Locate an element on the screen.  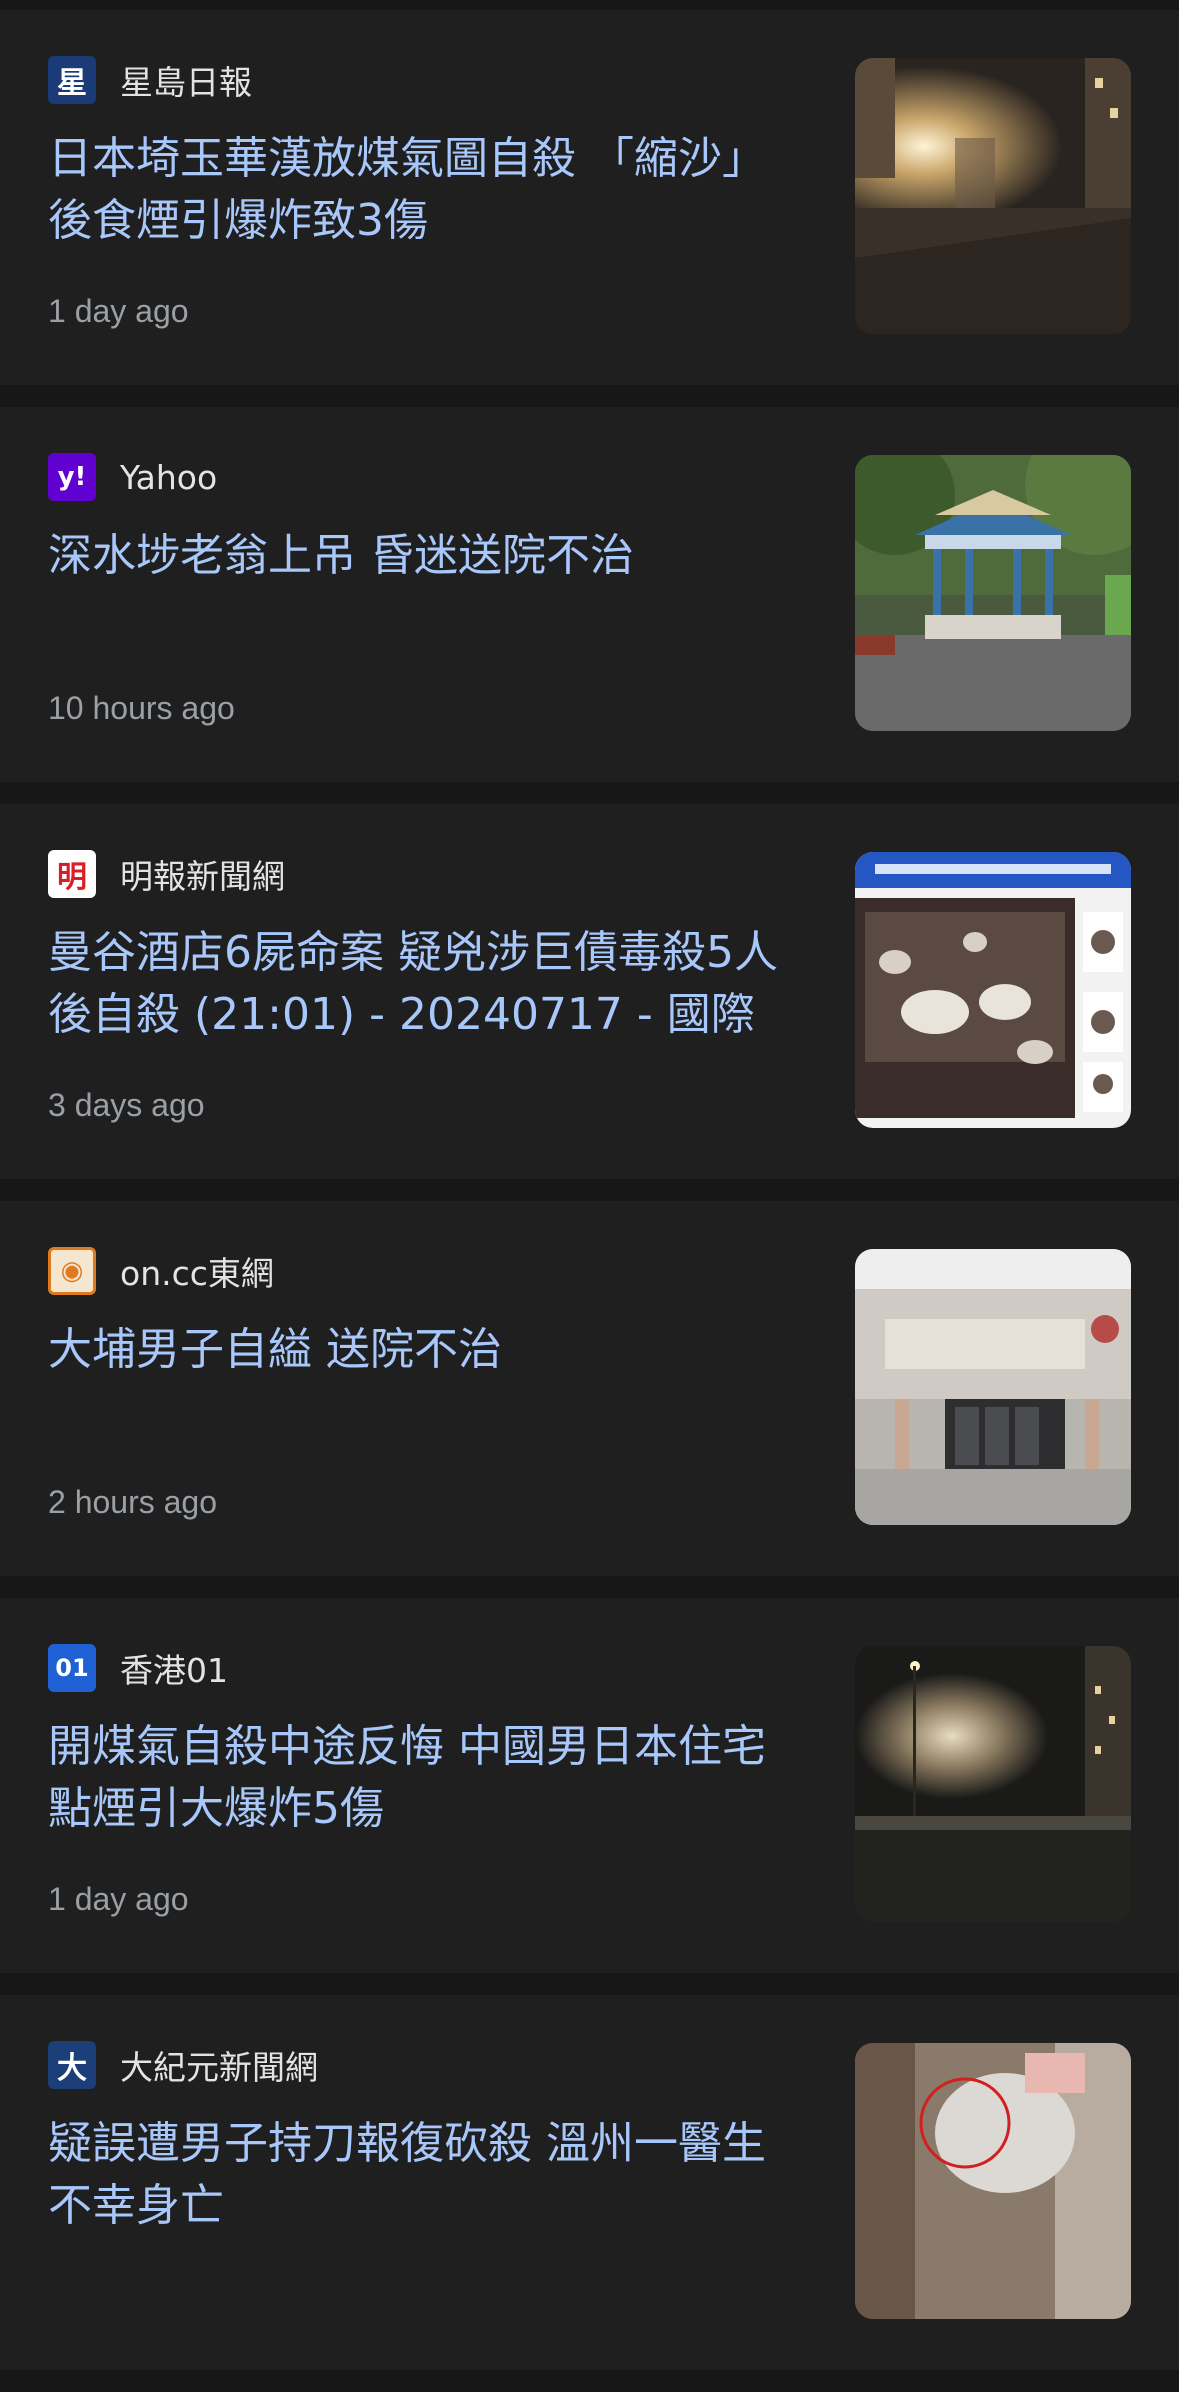
source-name: Yahoo is located at coordinates (169, 477).